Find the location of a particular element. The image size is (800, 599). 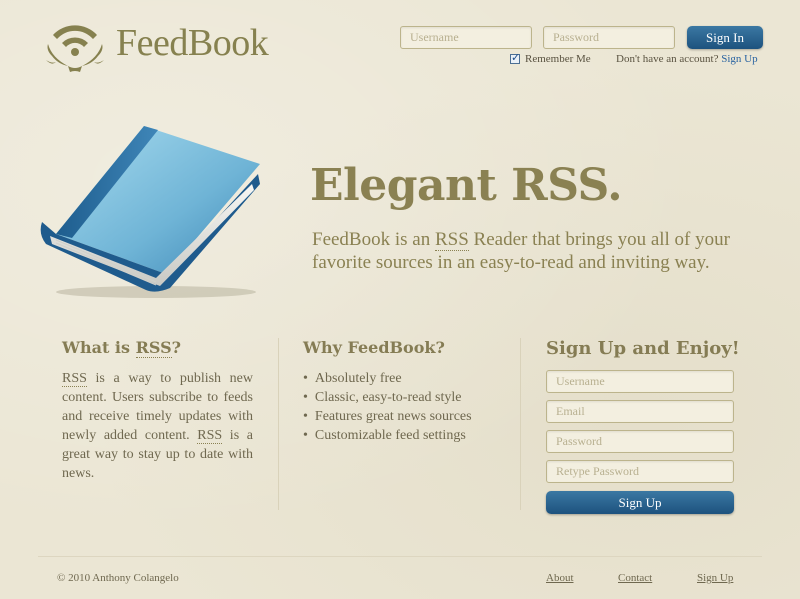

heading-suffix: ? is located at coordinates (176, 347).